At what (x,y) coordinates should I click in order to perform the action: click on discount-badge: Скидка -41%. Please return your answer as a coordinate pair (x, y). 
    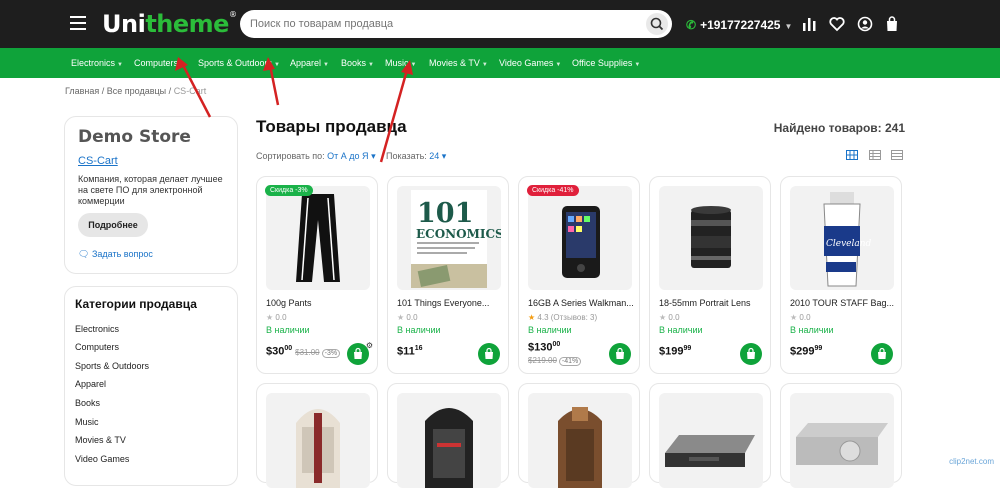
    Looking at the image, I should click on (553, 190).